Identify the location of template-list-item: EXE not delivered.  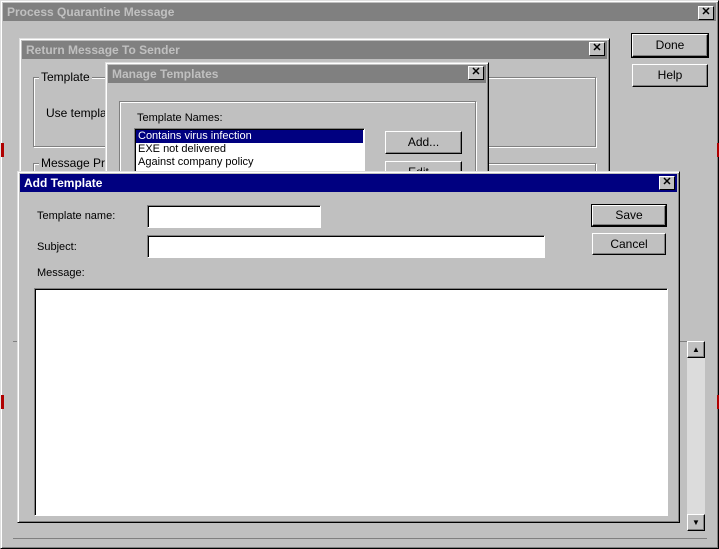
(249, 149).